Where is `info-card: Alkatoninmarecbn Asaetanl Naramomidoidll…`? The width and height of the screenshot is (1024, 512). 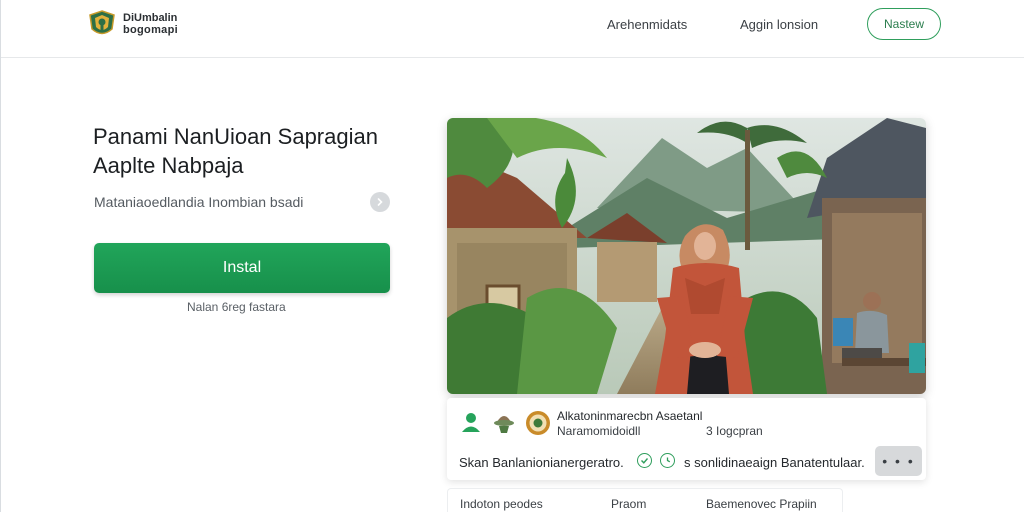 info-card: Alkatoninmarecbn Asaetanl Naramomidoidll… is located at coordinates (686, 439).